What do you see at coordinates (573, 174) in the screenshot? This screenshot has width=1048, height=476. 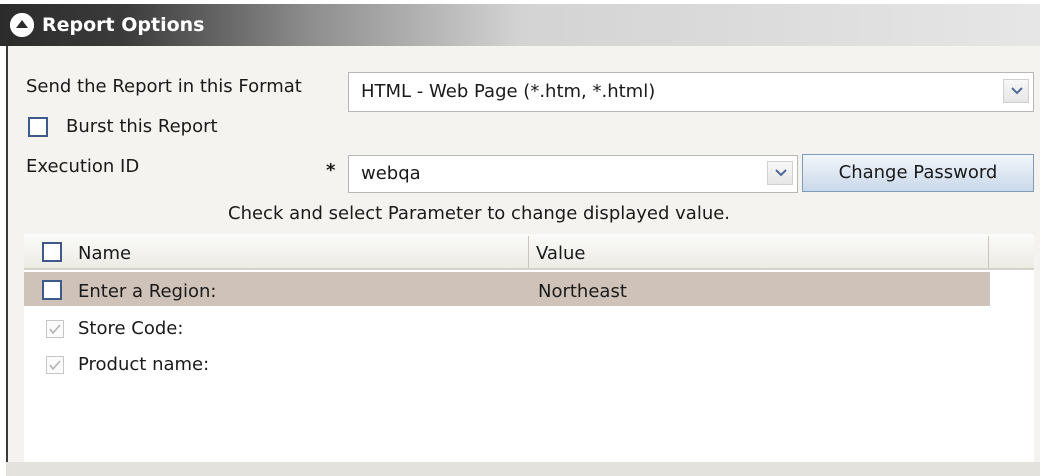 I see `execution-id-select: webqa` at bounding box center [573, 174].